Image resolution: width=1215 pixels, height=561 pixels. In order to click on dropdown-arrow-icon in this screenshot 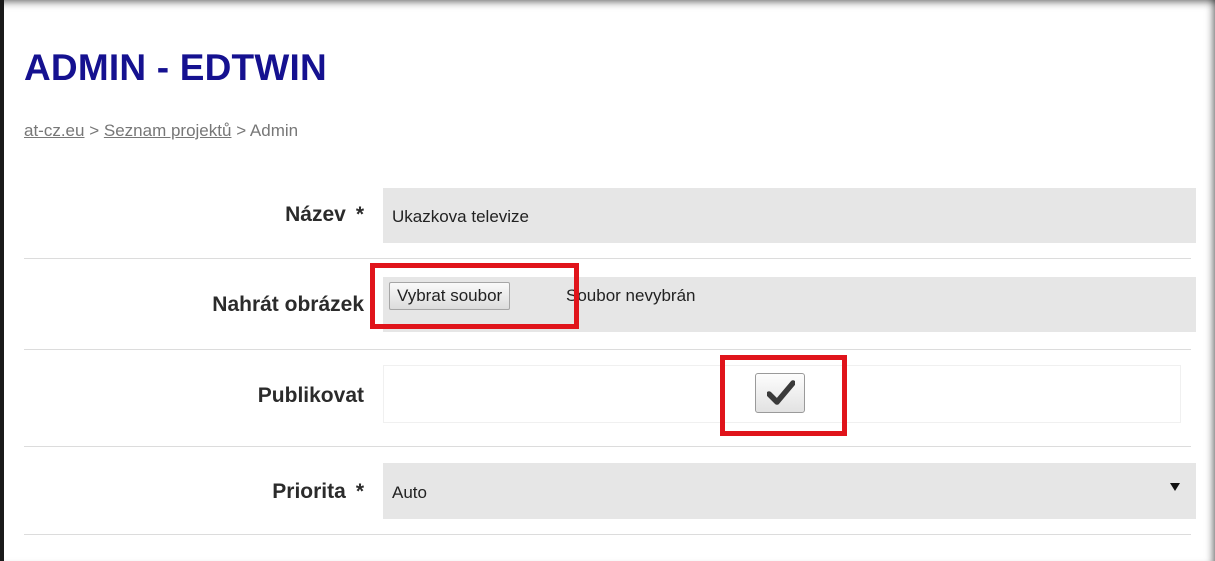, I will do `click(1175, 487)`.